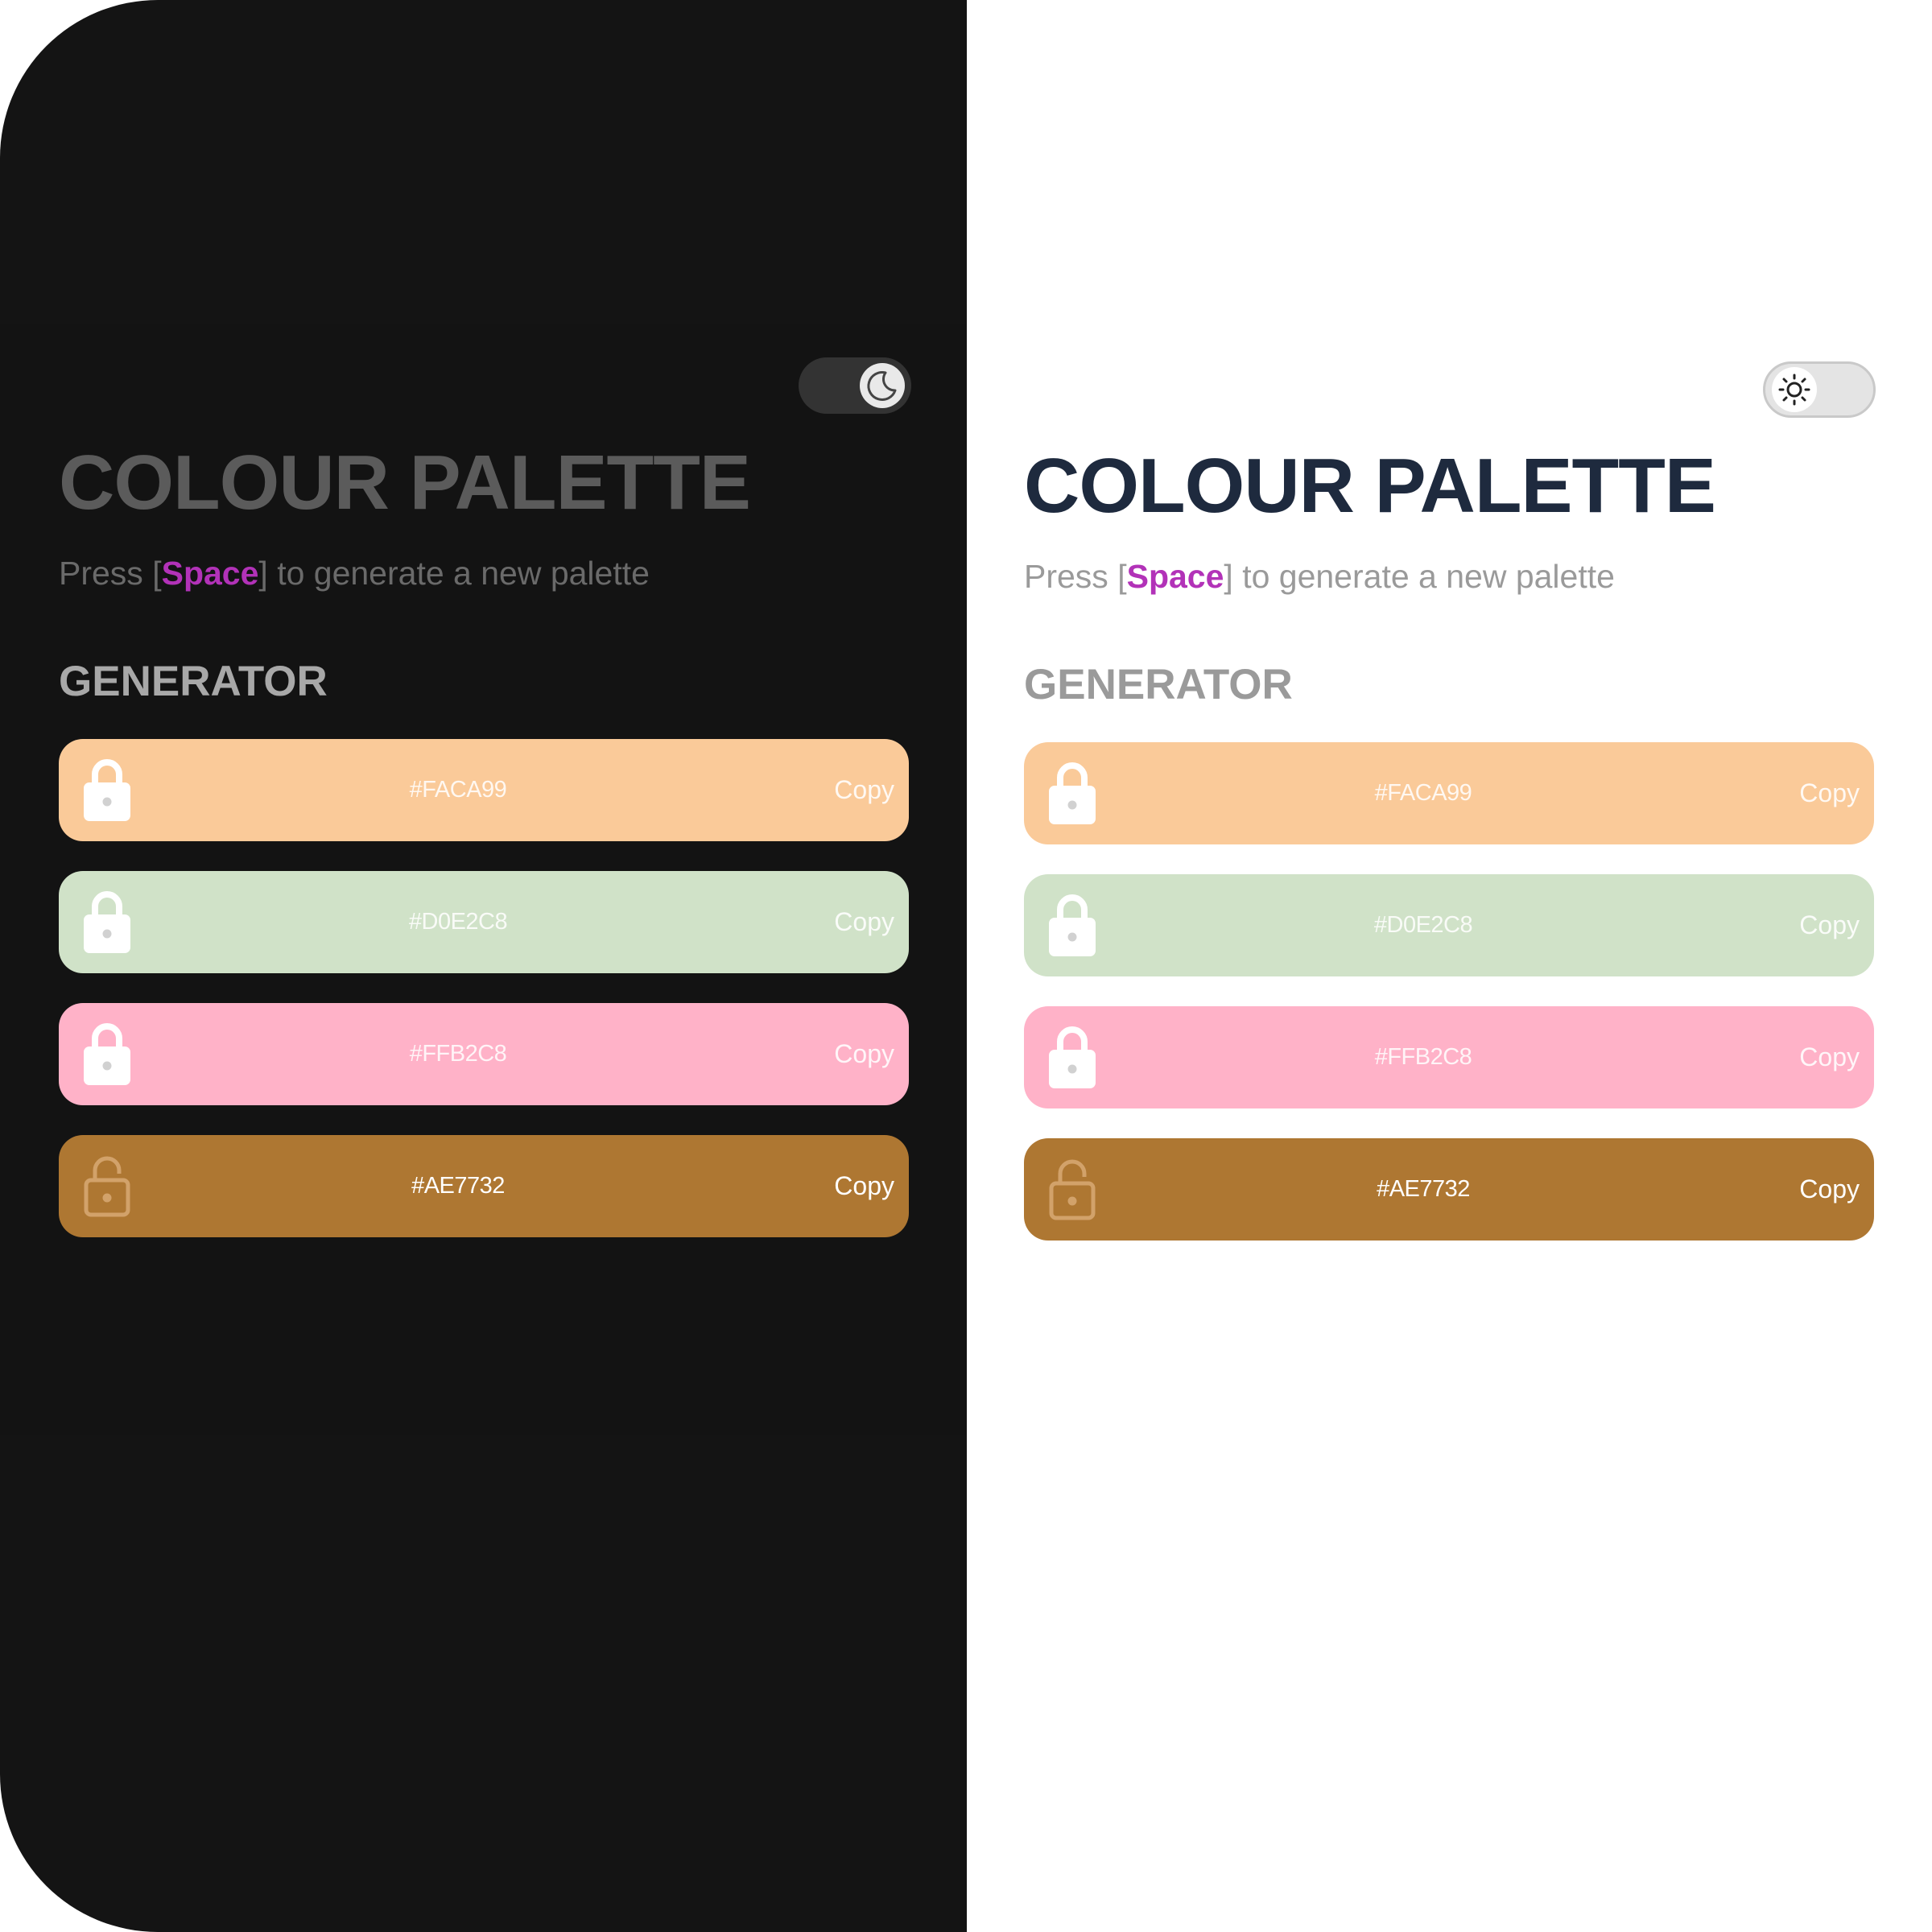  I want to click on moon-icon, so click(882, 386).